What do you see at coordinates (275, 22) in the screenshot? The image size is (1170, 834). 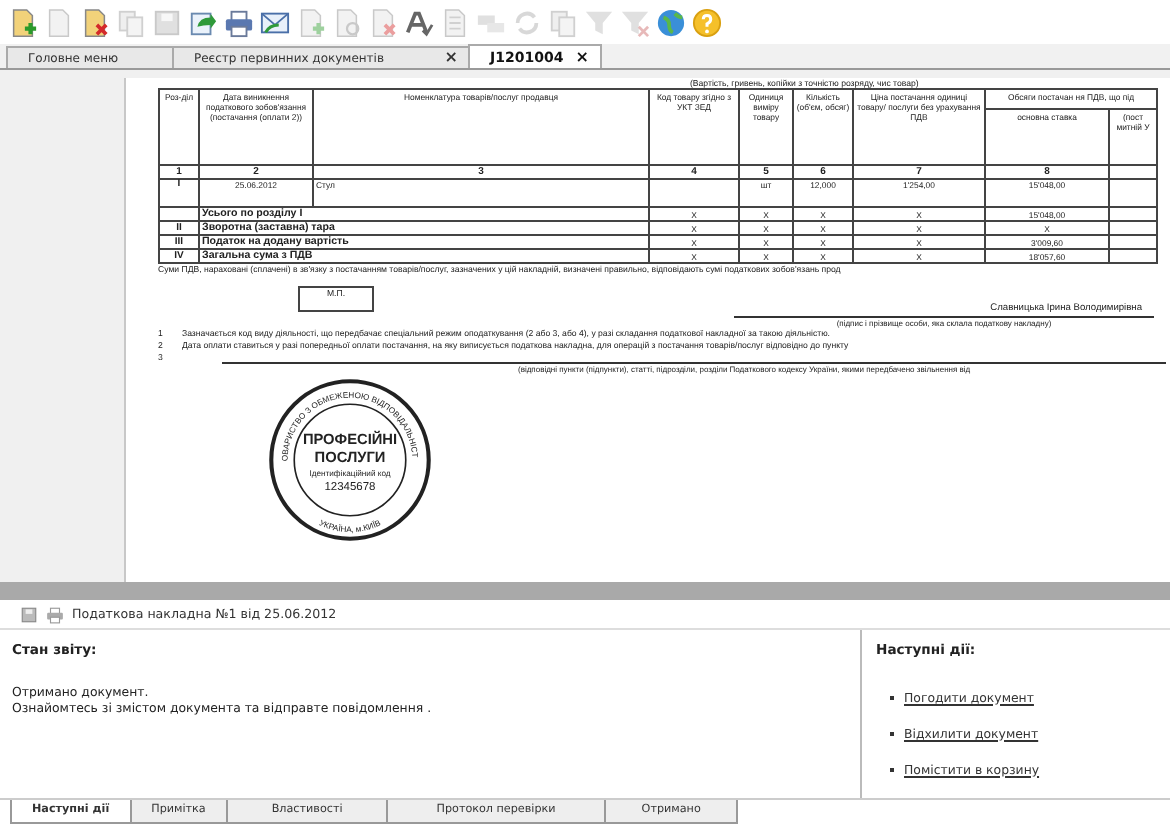 I see `envelope-icon` at bounding box center [275, 22].